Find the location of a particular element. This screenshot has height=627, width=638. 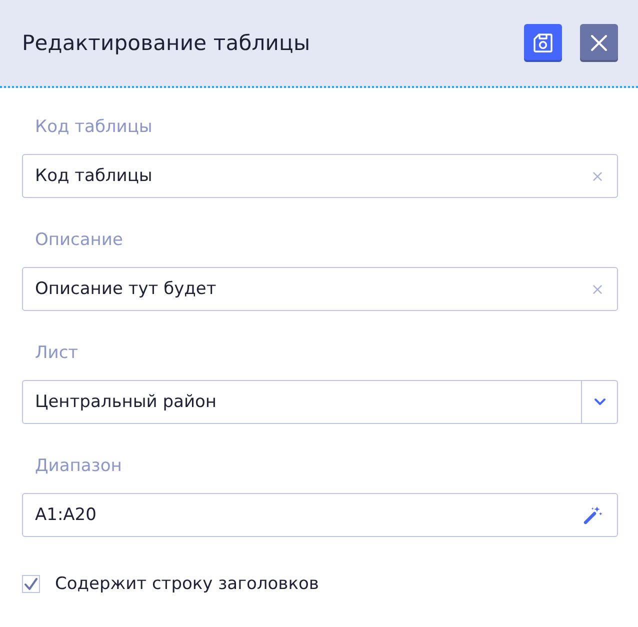

save-button is located at coordinates (543, 43).